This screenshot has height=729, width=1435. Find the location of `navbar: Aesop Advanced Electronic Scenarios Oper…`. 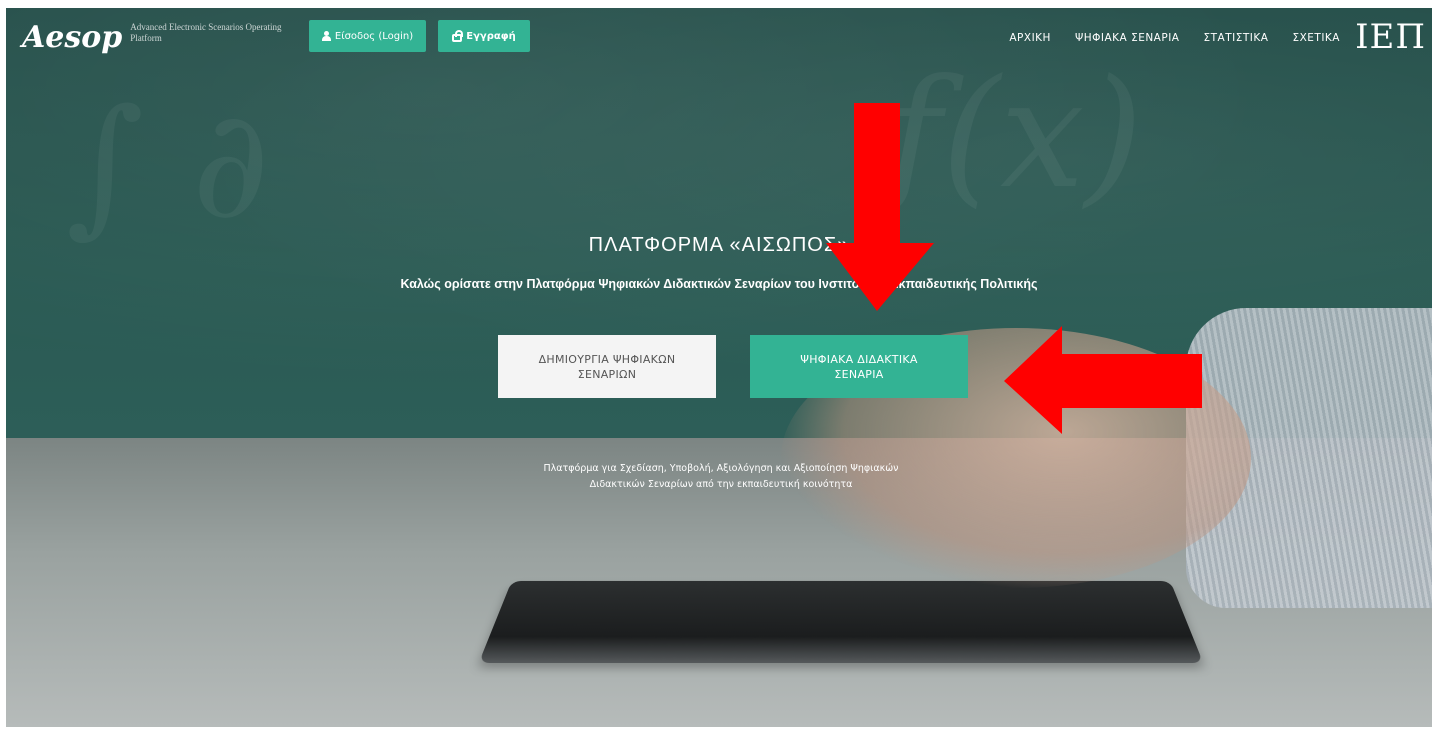

navbar: Aesop Advanced Electronic Scenarios Oper… is located at coordinates (719, 40).